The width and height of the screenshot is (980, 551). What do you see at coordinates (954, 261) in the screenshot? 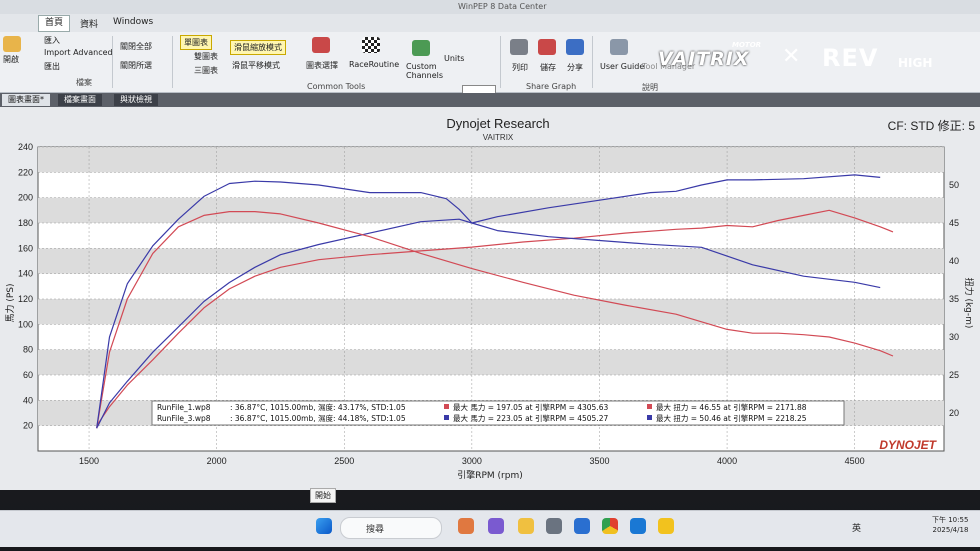
I see `y-right-tick-label: 40` at bounding box center [954, 261].